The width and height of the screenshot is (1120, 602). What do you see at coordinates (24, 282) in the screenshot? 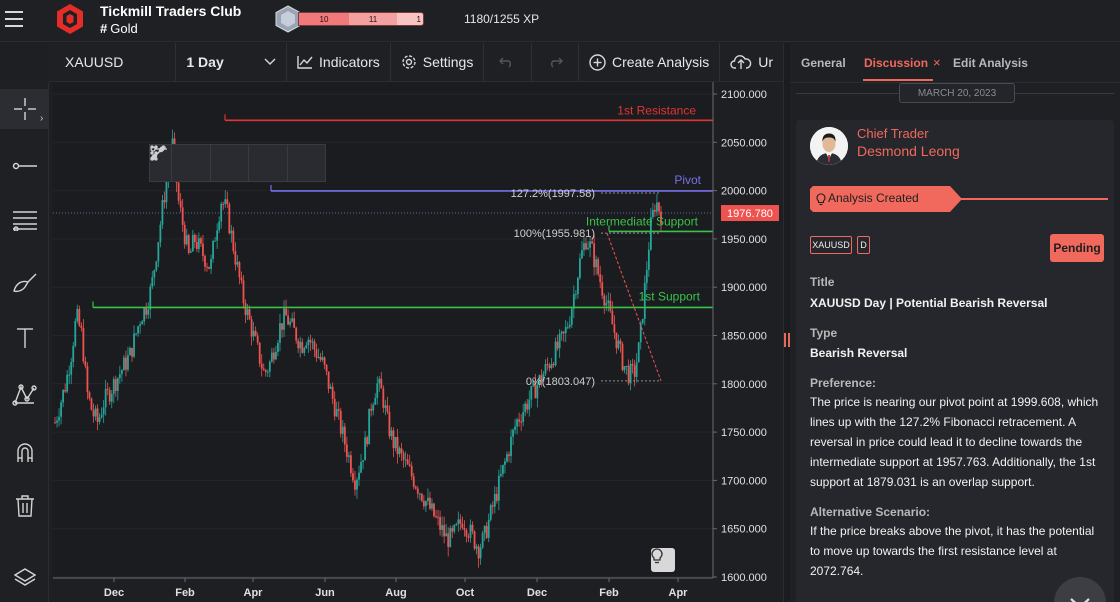
I see `brush-tool` at bounding box center [24, 282].